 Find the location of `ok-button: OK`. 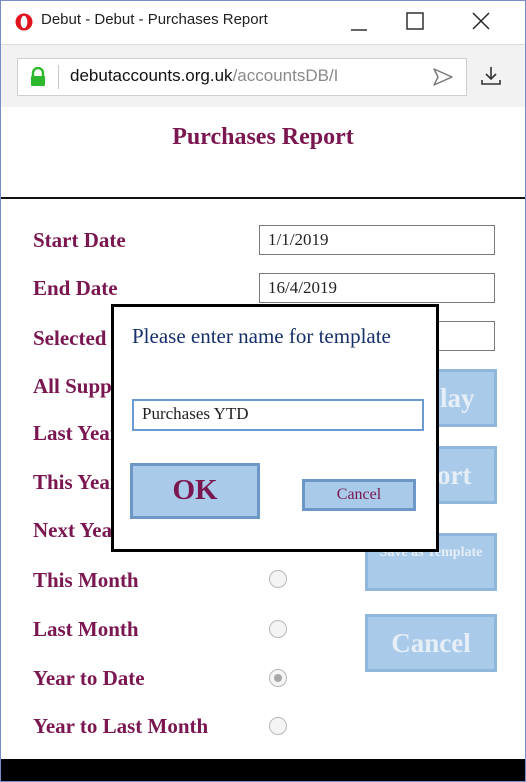

ok-button: OK is located at coordinates (195, 491).